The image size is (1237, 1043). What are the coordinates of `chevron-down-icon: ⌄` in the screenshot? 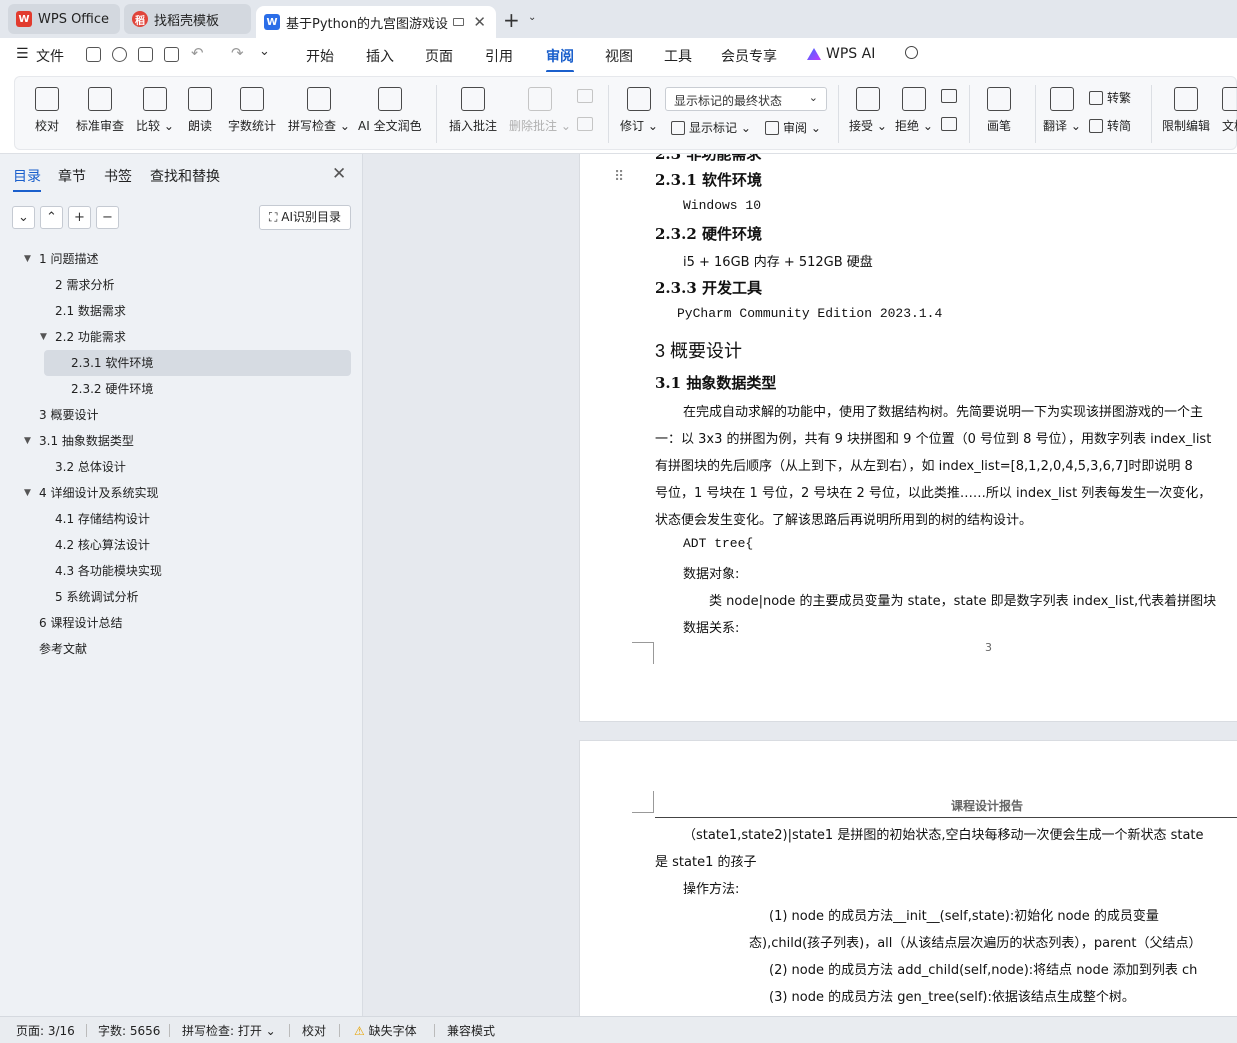 It's located at (532, 17).